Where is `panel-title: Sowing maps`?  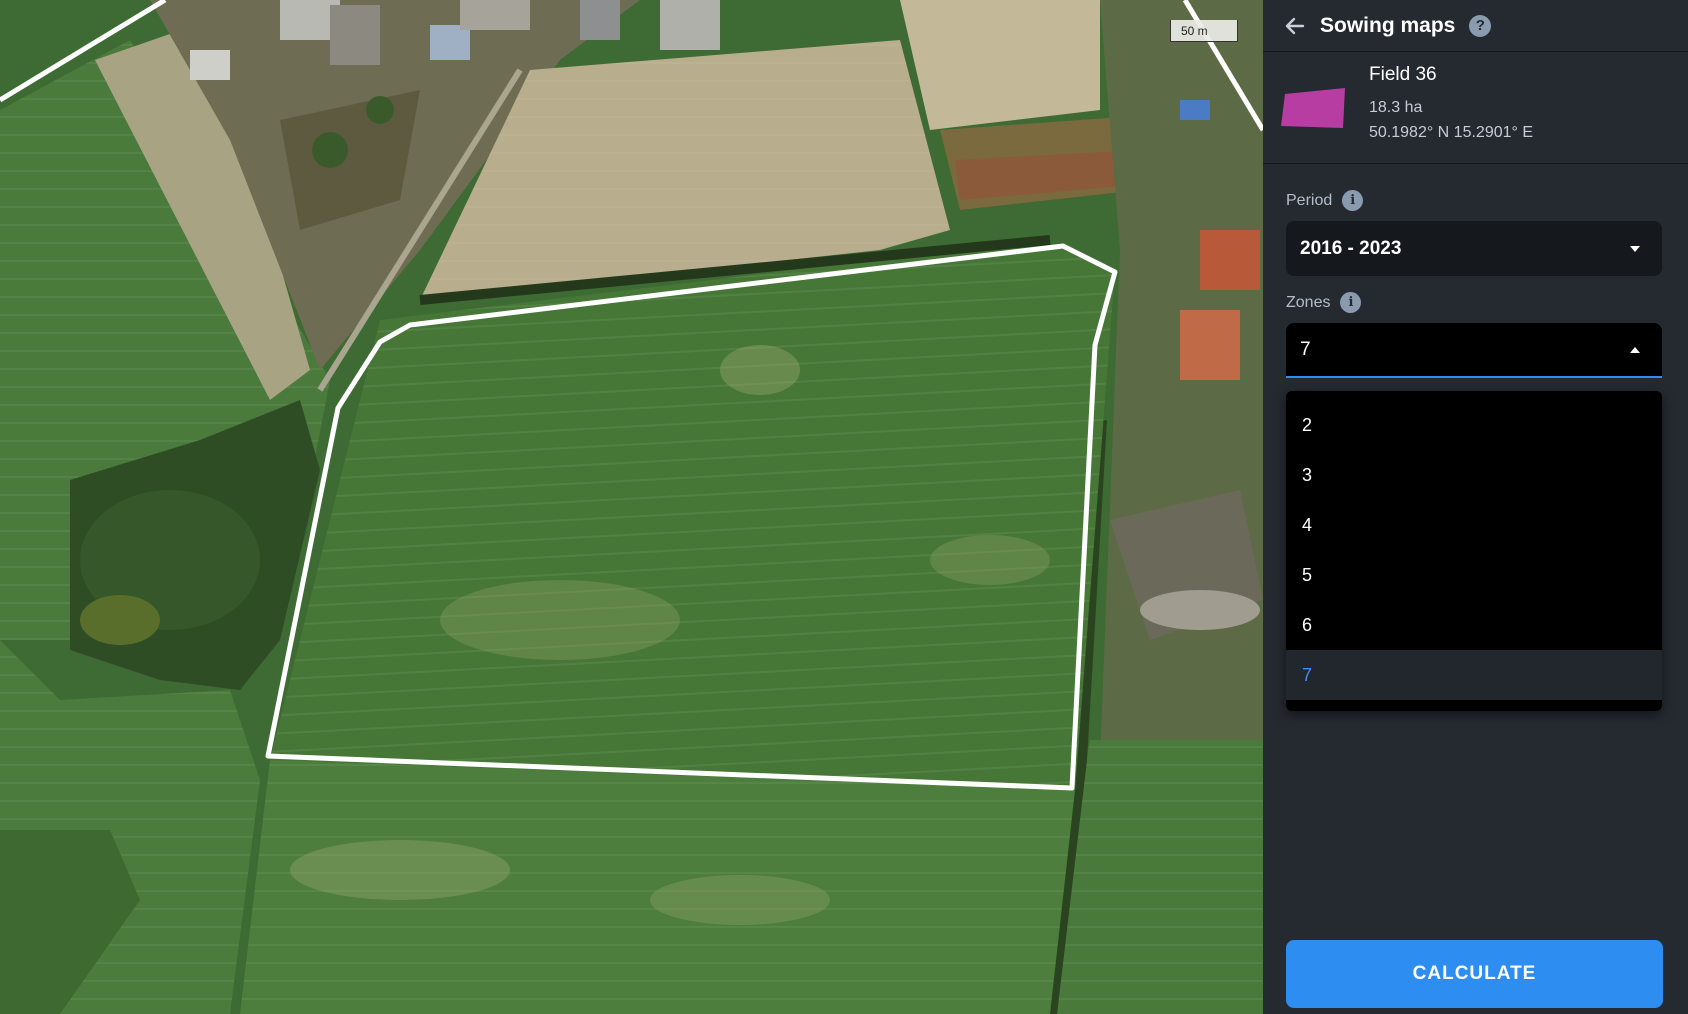
panel-title: Sowing maps is located at coordinates (1388, 25).